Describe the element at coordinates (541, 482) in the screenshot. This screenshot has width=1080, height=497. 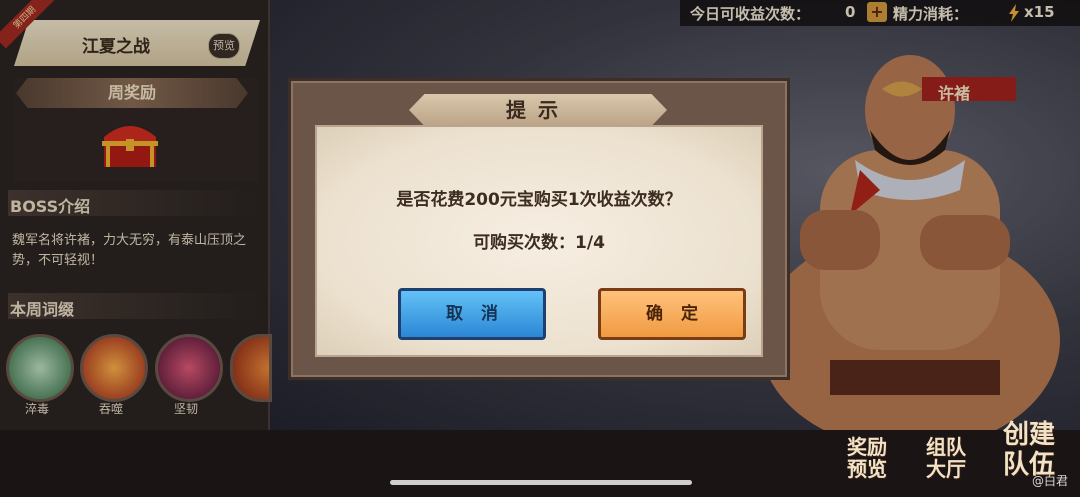
I see `home-indicator` at that location.